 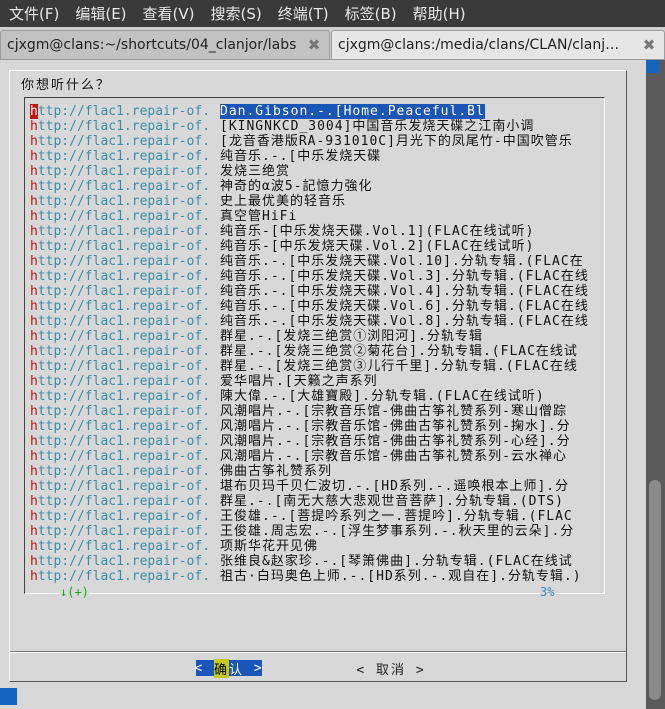 I want to click on item-description: 纯音乐-[中乐发烧天碟.Vol.2](FLAC在线试听), so click(x=377, y=246).